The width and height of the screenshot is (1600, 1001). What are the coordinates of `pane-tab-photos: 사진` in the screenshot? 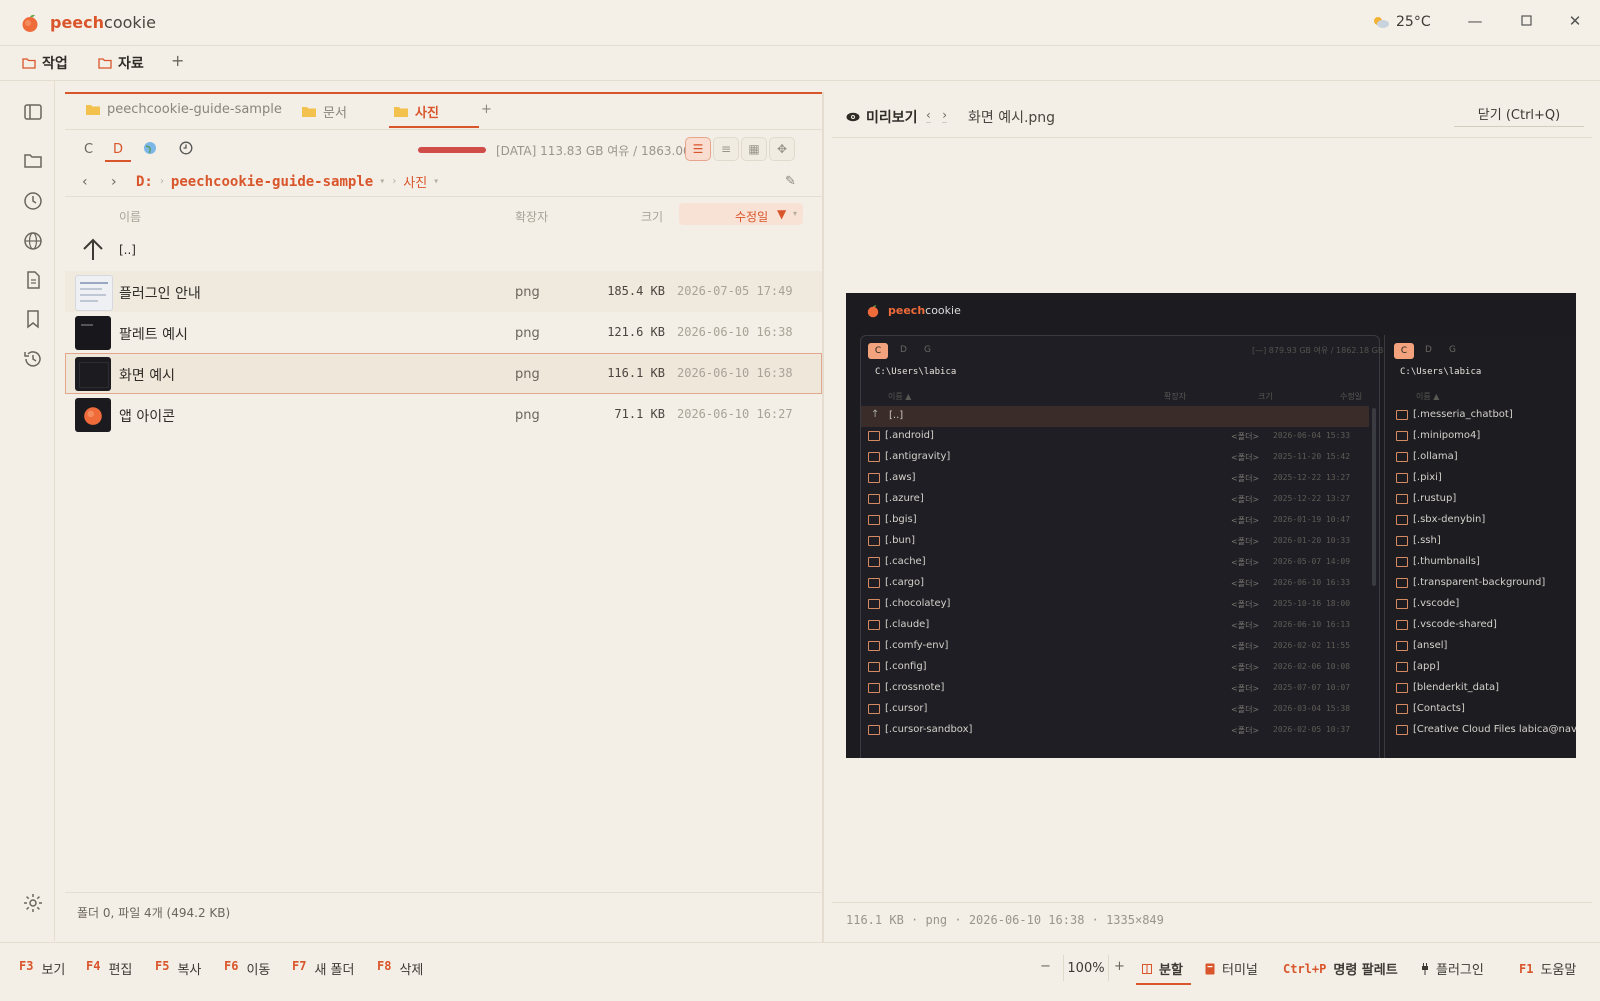 It's located at (416, 111).